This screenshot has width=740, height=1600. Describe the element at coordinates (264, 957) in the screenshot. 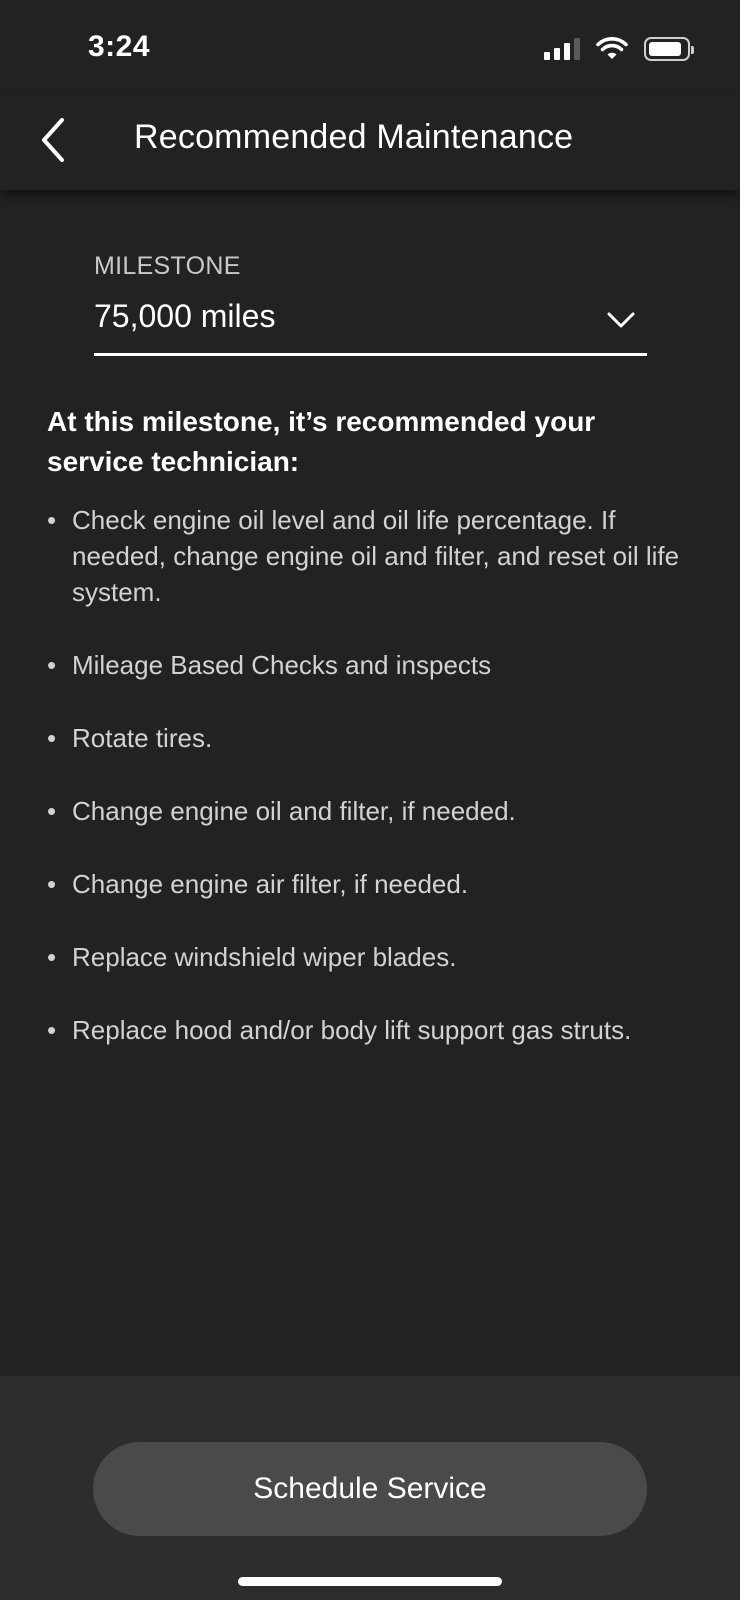

I see `task-text: Replace windshield wiper blades.` at that location.